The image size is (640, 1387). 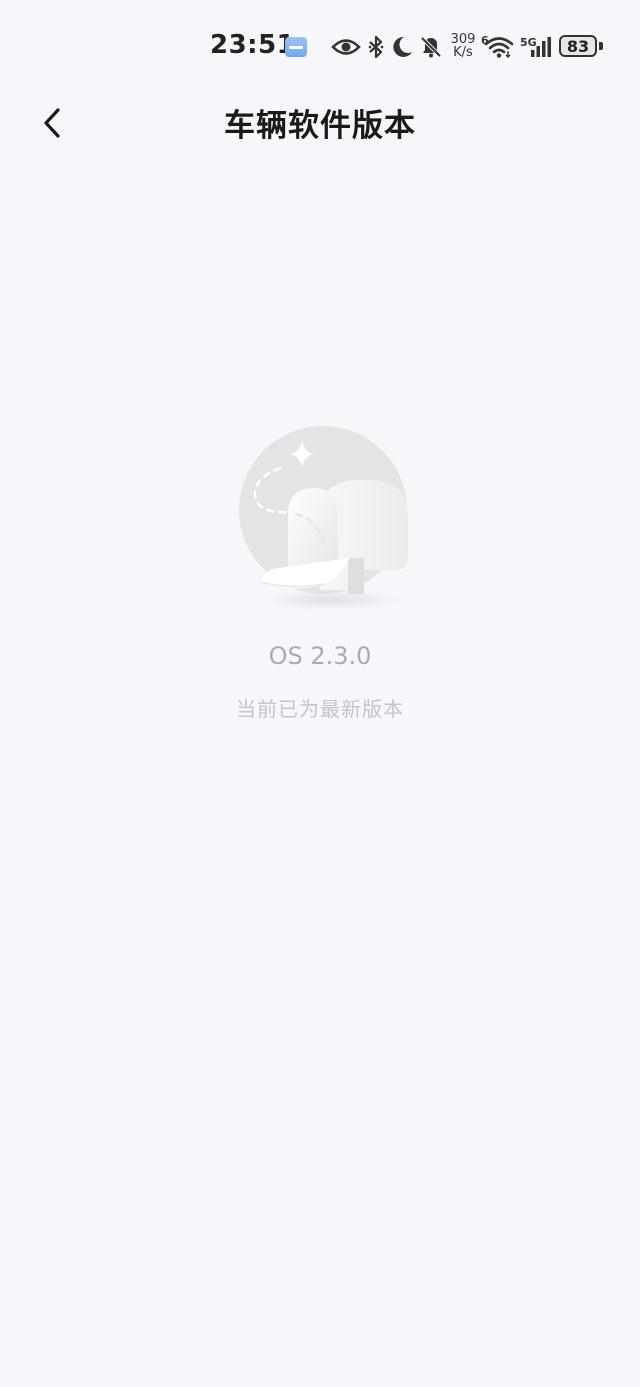 I want to click on version-number: OS 2.3.0, so click(x=320, y=656).